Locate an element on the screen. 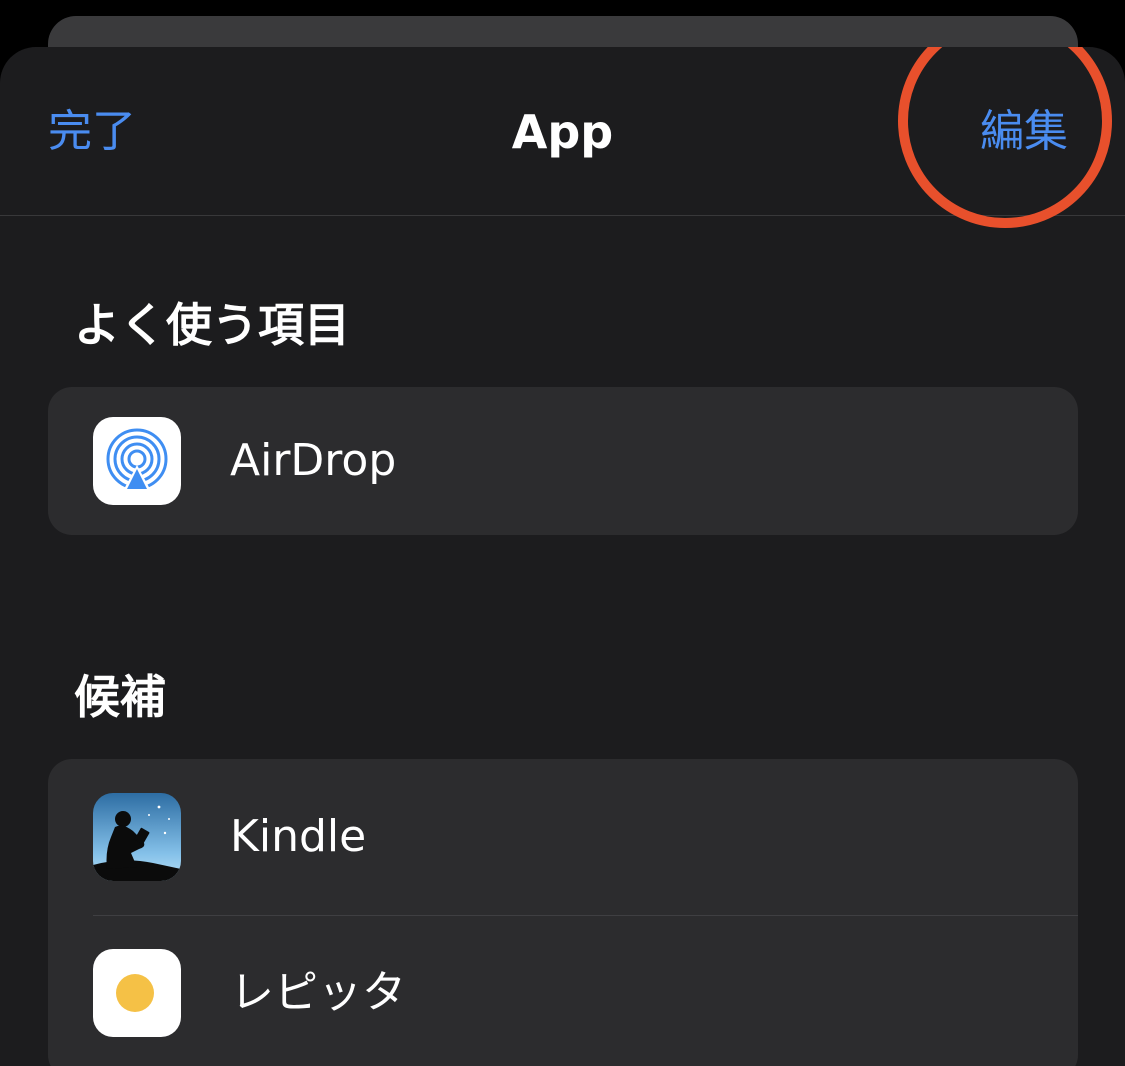 This screenshot has width=1125, height=1066. page-title: App is located at coordinates (562, 132).